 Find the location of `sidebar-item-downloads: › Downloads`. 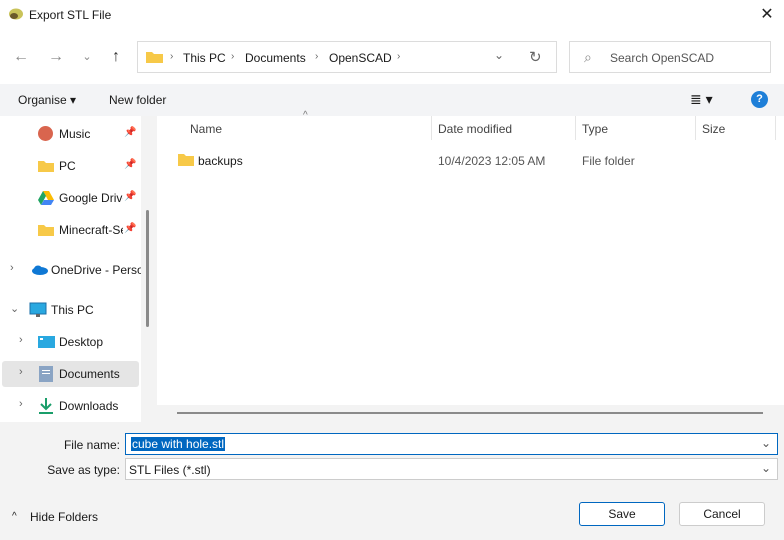

sidebar-item-downloads: › Downloads is located at coordinates (70, 406).